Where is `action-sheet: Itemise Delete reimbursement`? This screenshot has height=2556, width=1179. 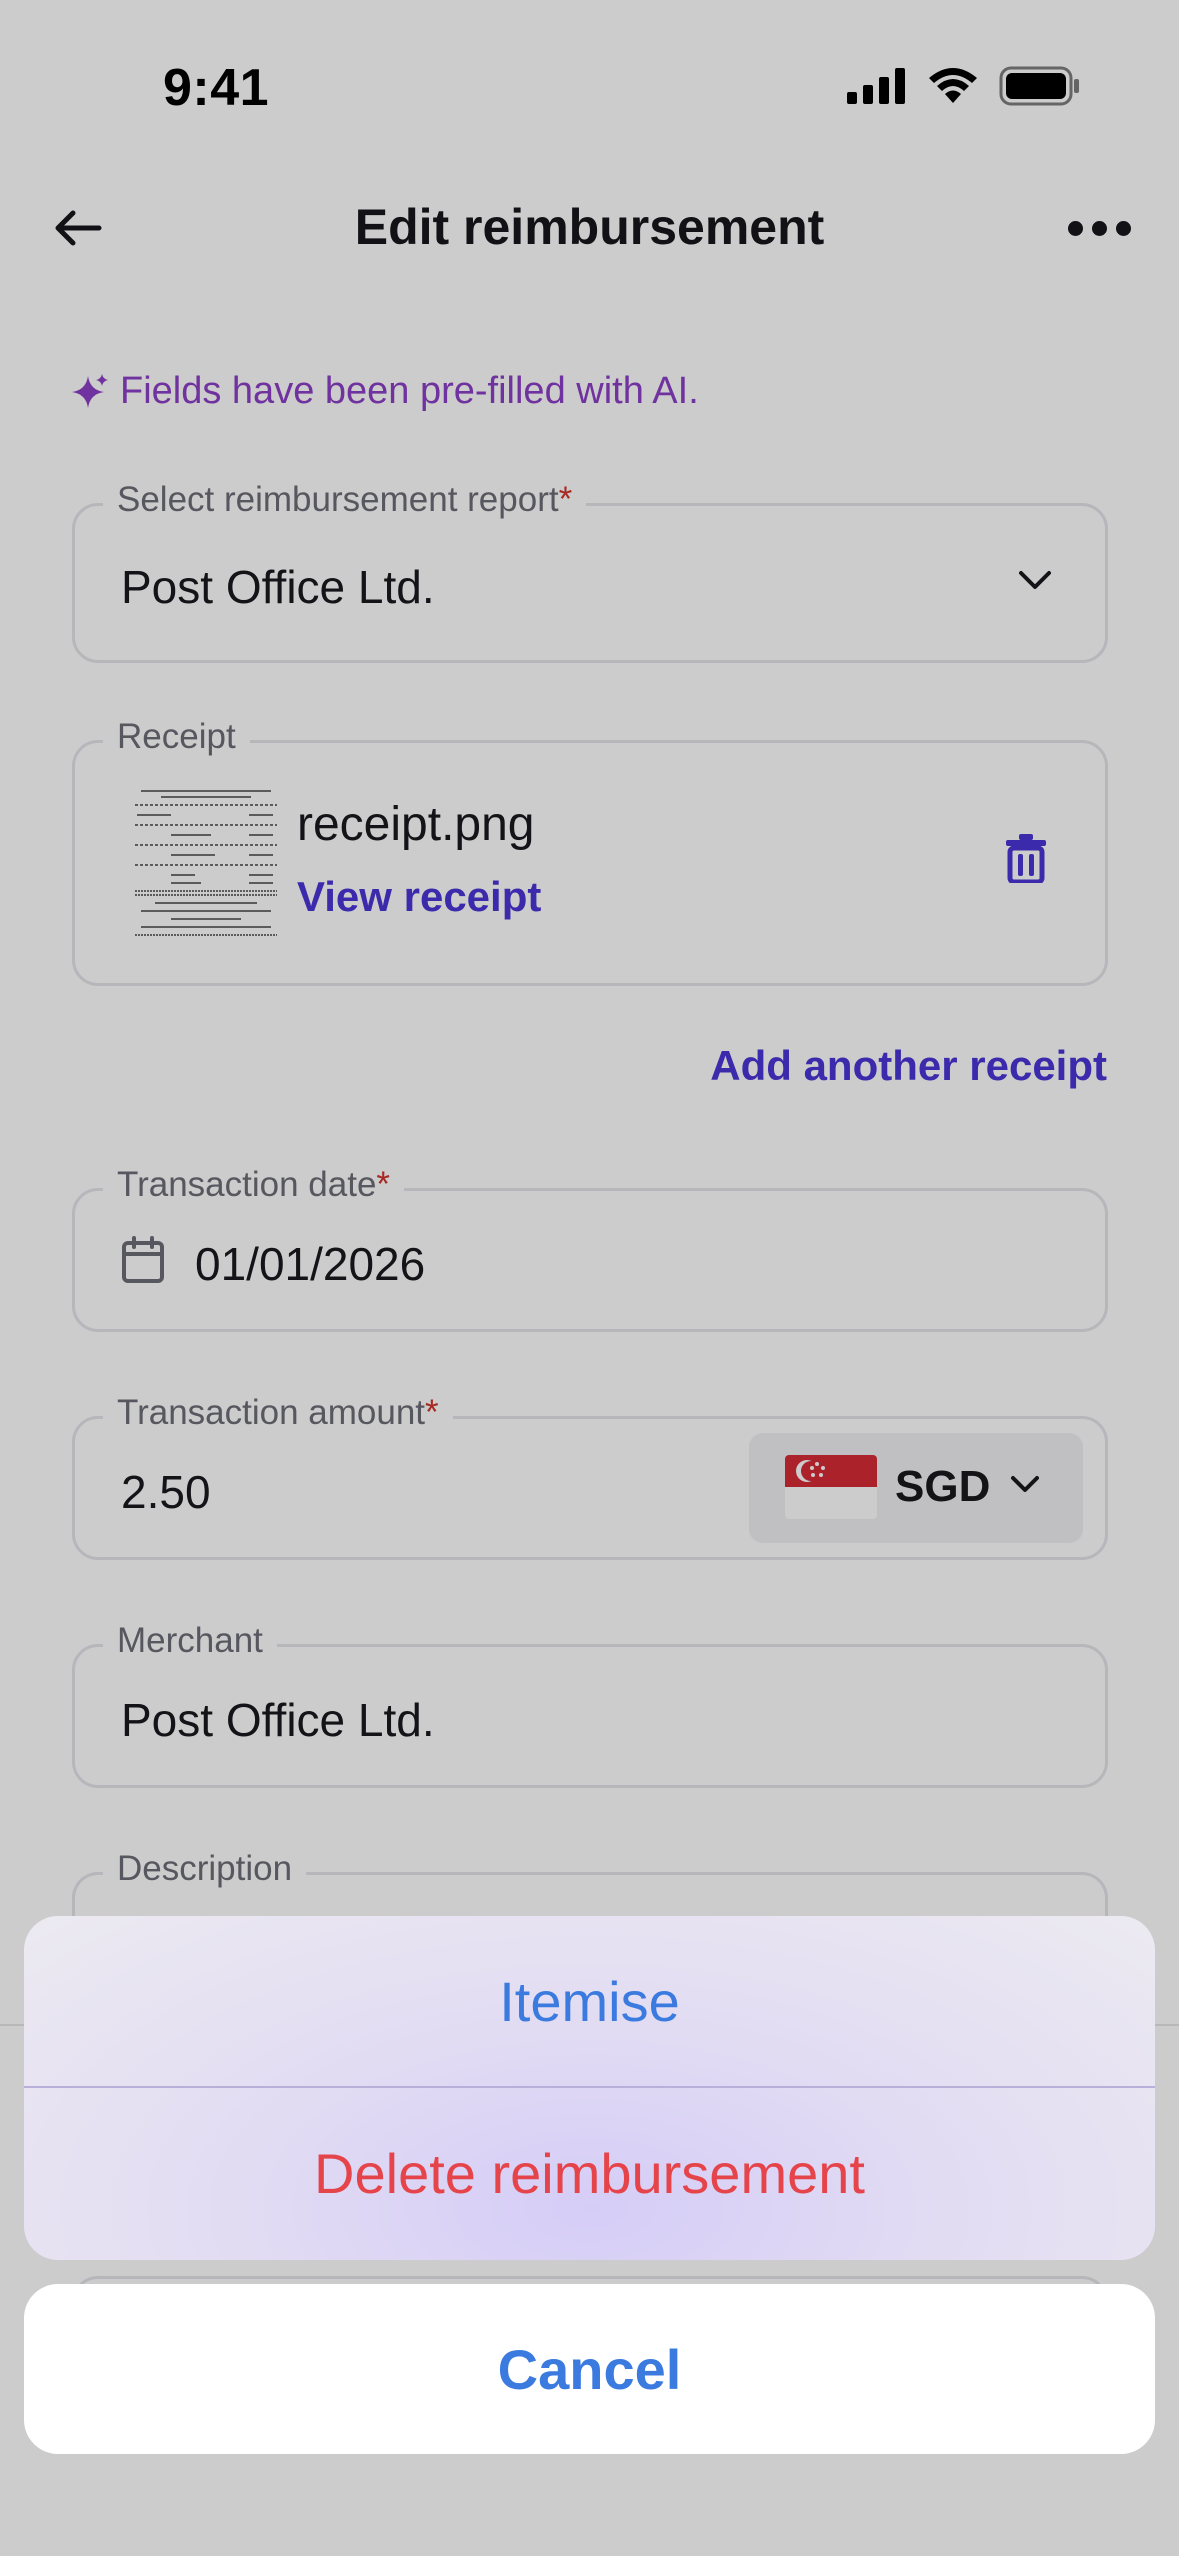 action-sheet: Itemise Delete reimbursement is located at coordinates (589, 2088).